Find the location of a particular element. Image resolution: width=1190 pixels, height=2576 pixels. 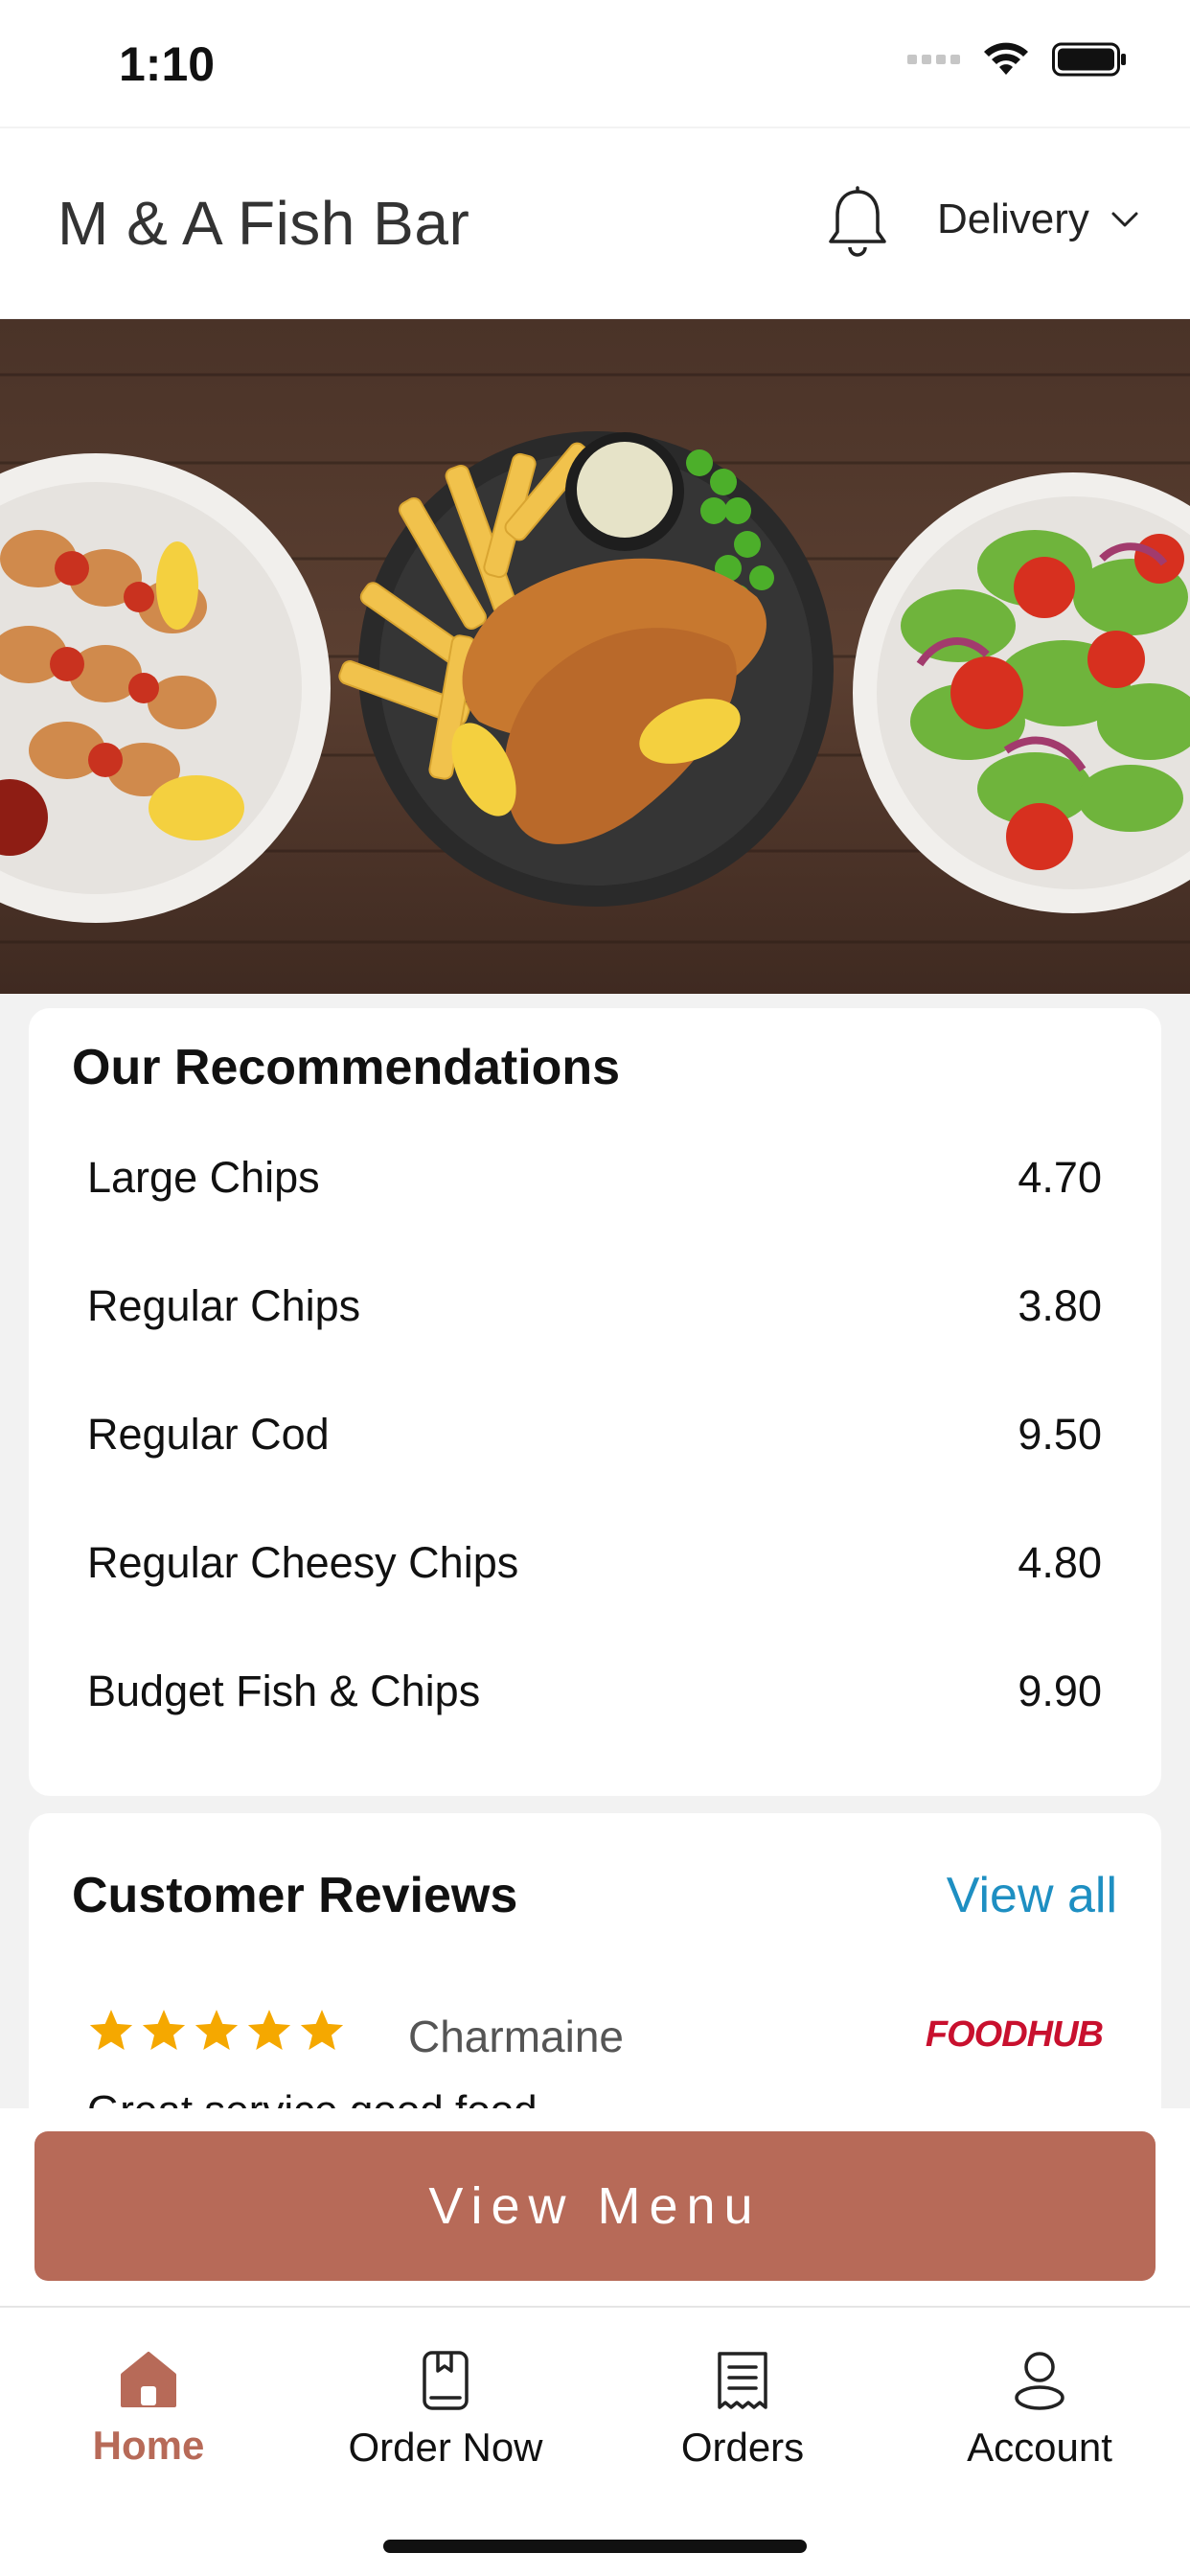

list-item: Regular Cheesy Chips 4.80 is located at coordinates (595, 1563).